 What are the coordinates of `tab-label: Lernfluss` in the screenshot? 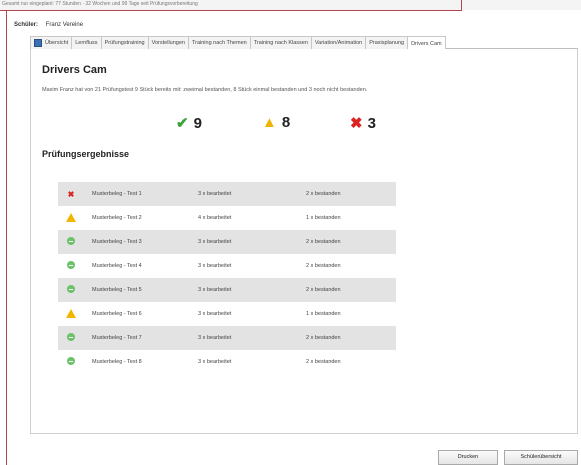 It's located at (86, 43).